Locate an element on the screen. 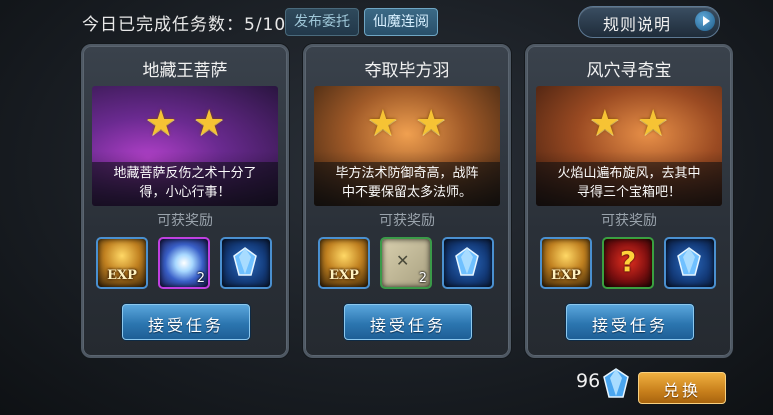 This screenshot has height=415, width=773. exchange-button: 兑换 is located at coordinates (682, 388).